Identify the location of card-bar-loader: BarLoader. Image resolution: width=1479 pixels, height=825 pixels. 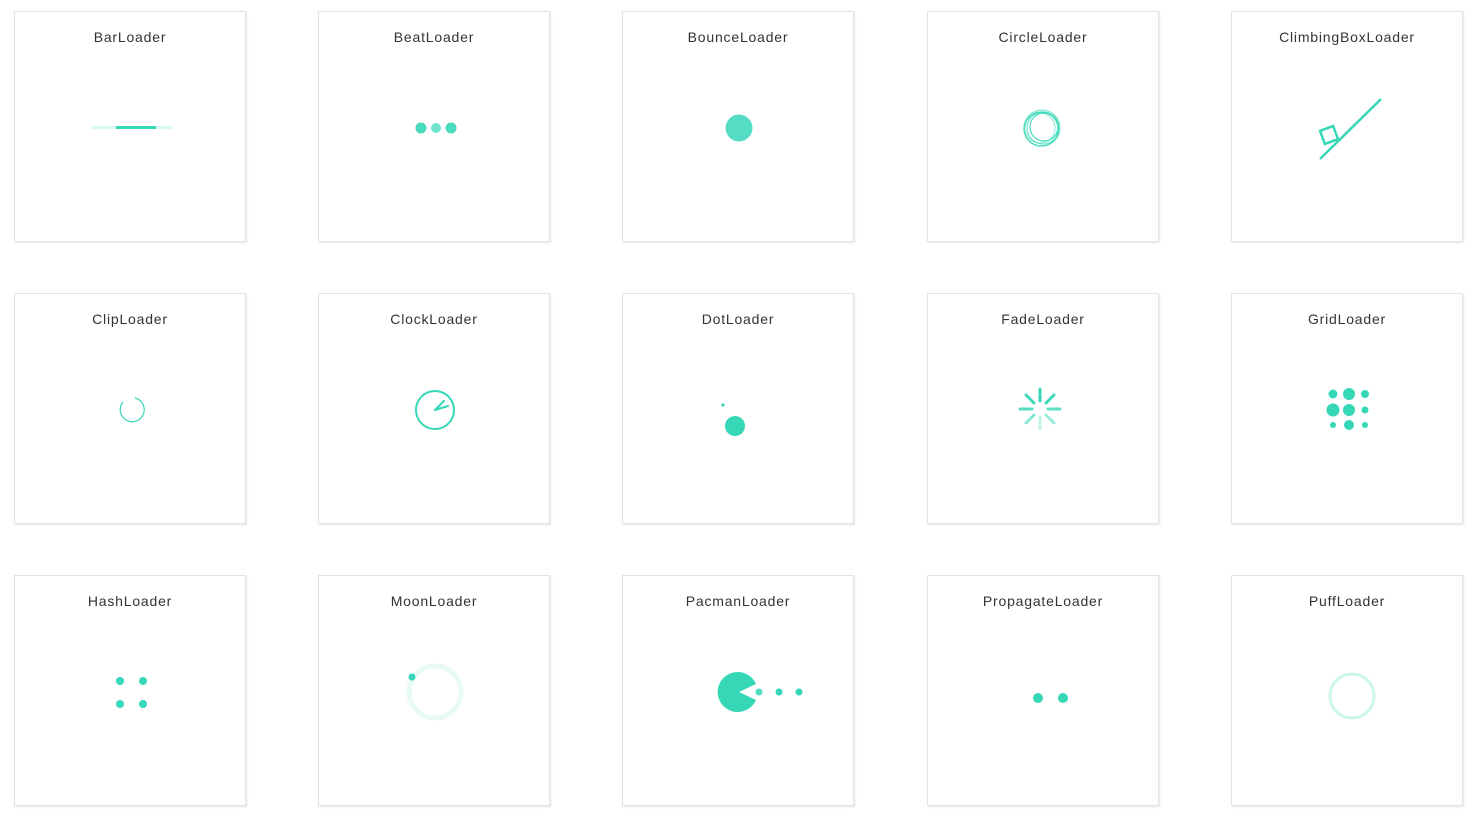
(130, 126).